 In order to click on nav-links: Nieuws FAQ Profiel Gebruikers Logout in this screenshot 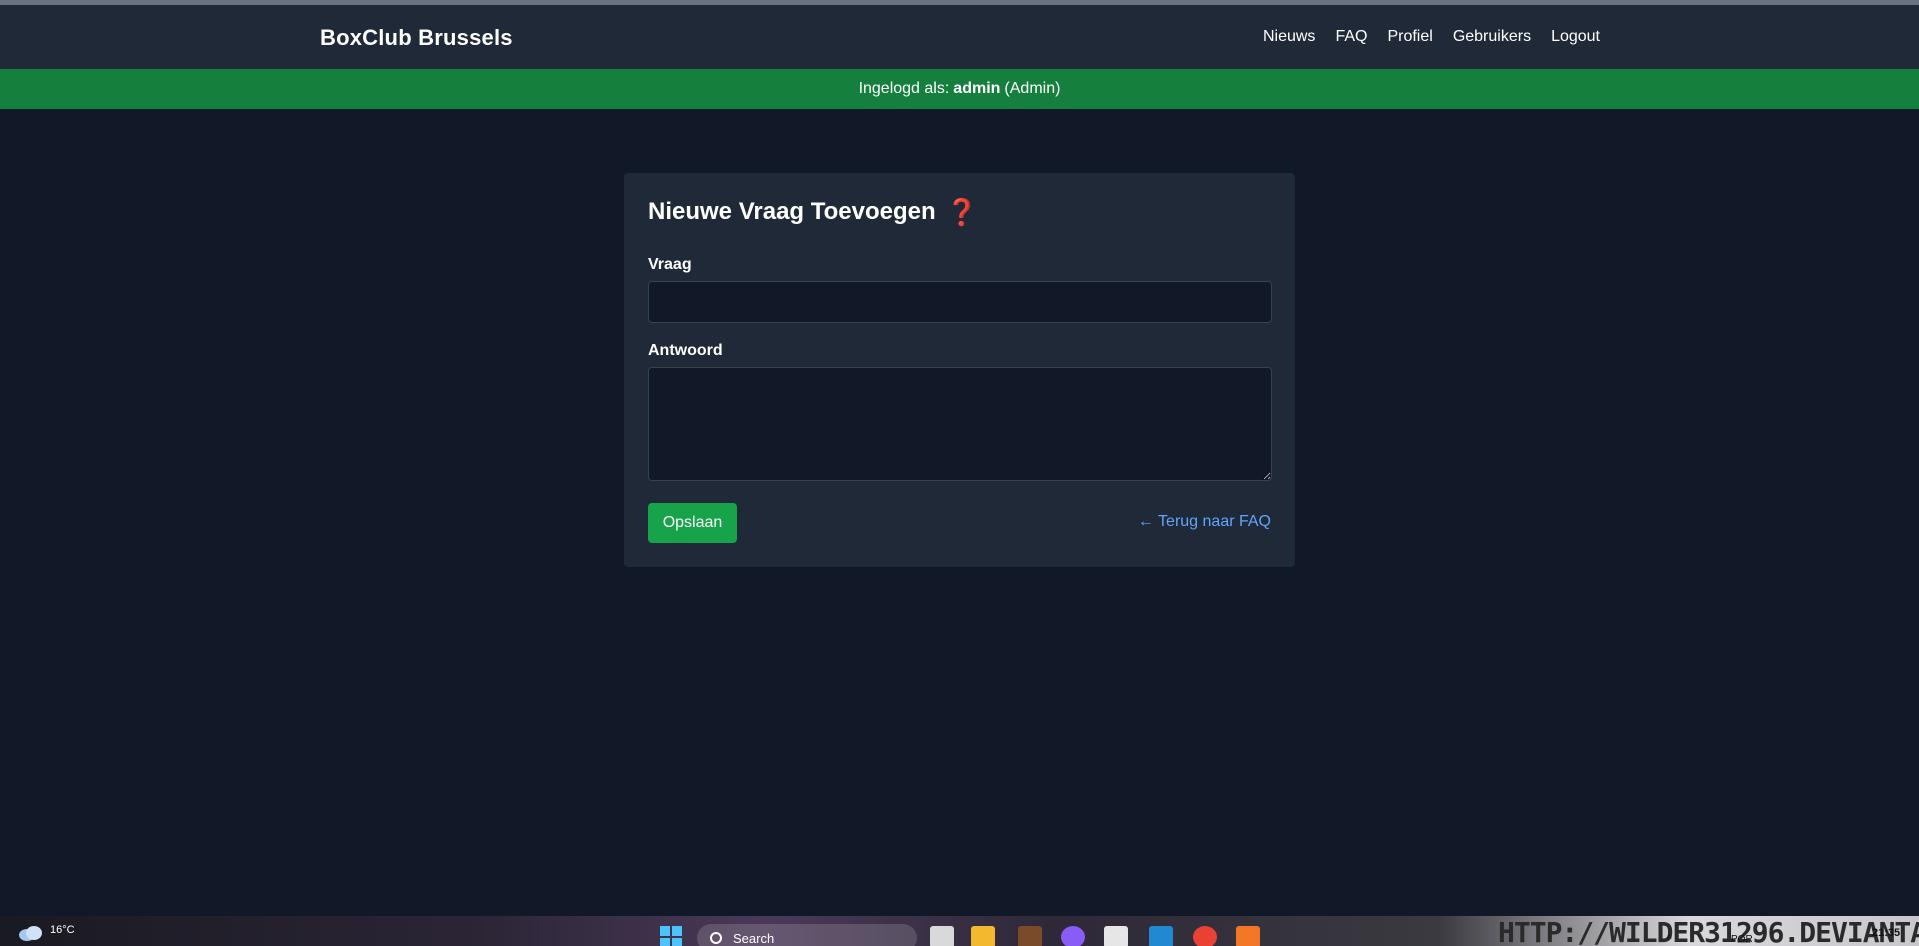, I will do `click(1431, 37)`.